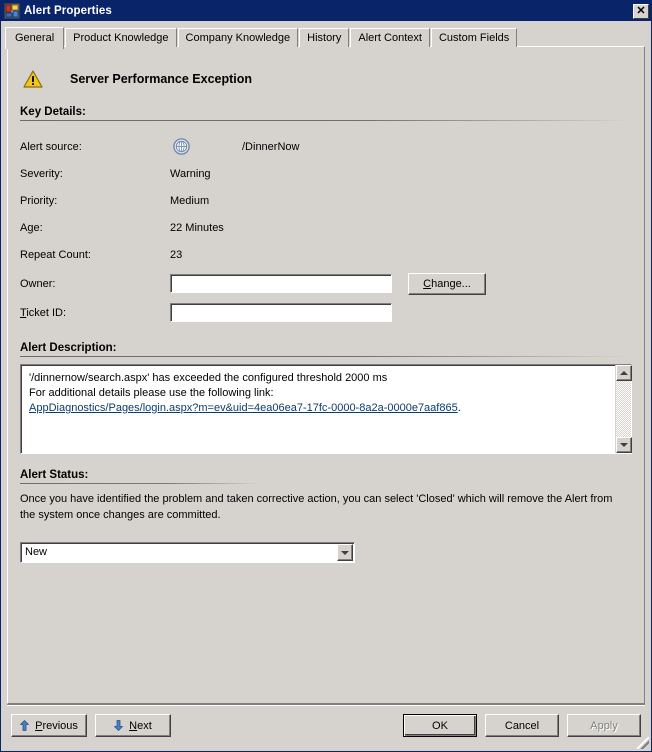 This screenshot has height=752, width=652. What do you see at coordinates (55, 254) in the screenshot?
I see `repeat-count-label: Repeat Count:` at bounding box center [55, 254].